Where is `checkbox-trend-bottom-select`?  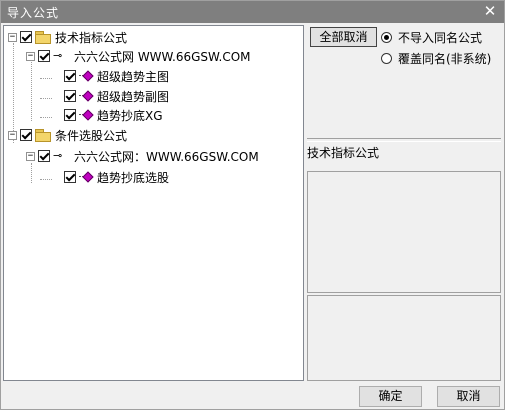
checkbox-trend-bottom-select is located at coordinates (70, 177).